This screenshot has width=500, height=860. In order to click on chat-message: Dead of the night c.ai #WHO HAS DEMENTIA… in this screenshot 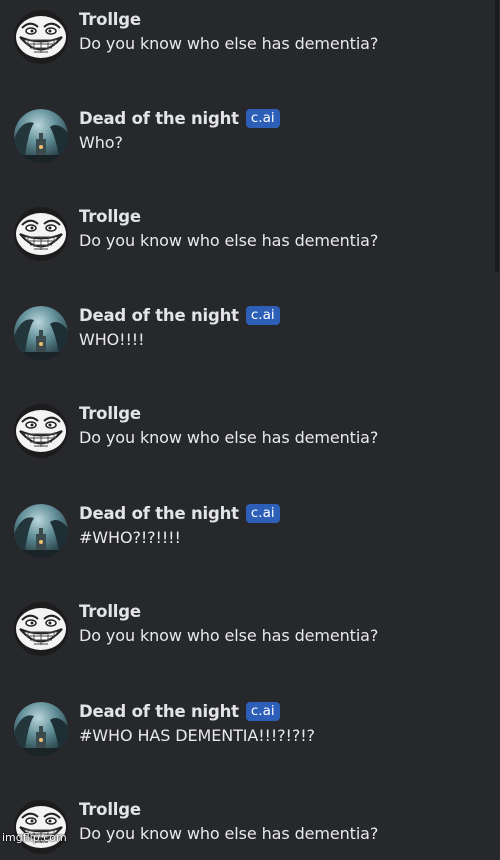, I will do `click(250, 727)`.